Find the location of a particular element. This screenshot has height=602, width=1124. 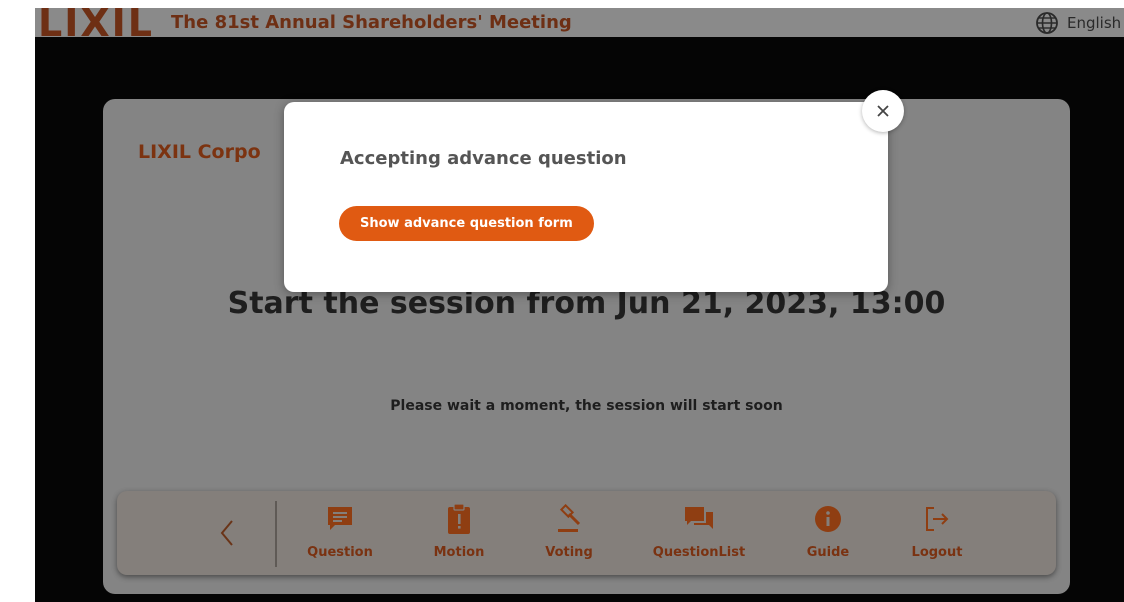

modal-title: Accepting advance question is located at coordinates (483, 158).